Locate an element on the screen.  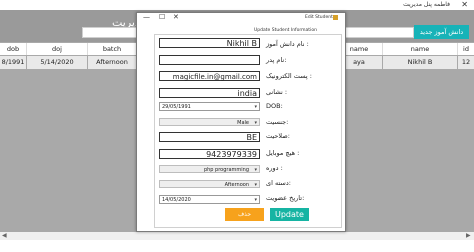
dialog-title: Edit Student is located at coordinates (319, 17).